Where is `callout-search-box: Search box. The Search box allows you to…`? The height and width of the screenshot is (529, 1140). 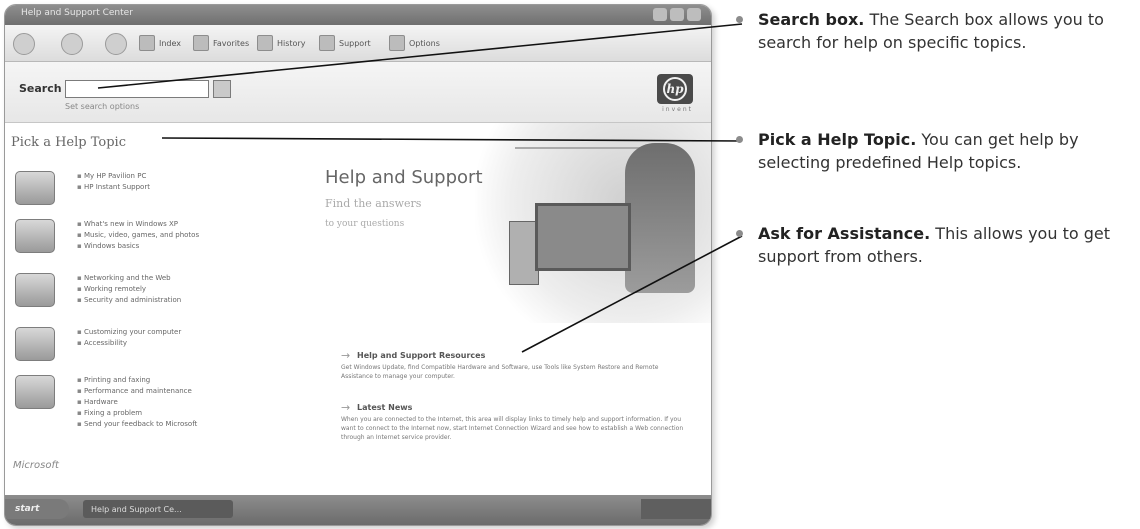
callout-search-box: Search box. The Search box allows you to… is located at coordinates (937, 31).